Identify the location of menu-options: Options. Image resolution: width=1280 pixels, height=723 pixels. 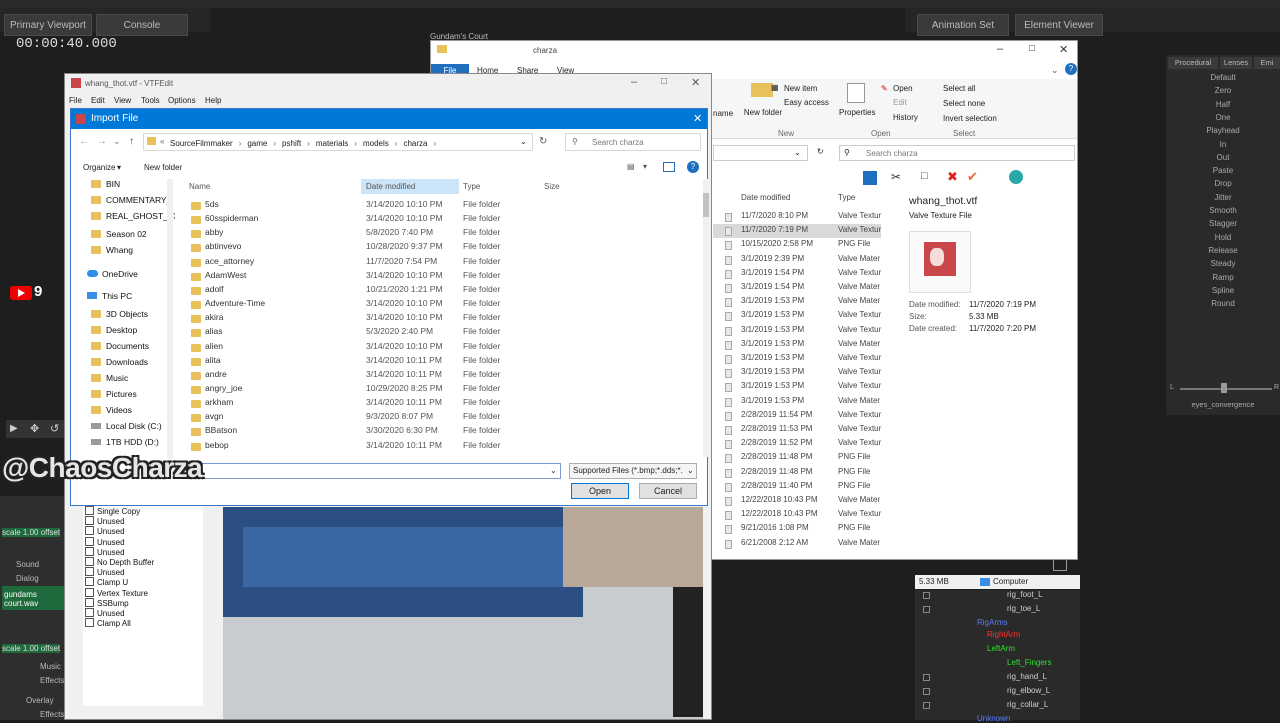
(182, 100).